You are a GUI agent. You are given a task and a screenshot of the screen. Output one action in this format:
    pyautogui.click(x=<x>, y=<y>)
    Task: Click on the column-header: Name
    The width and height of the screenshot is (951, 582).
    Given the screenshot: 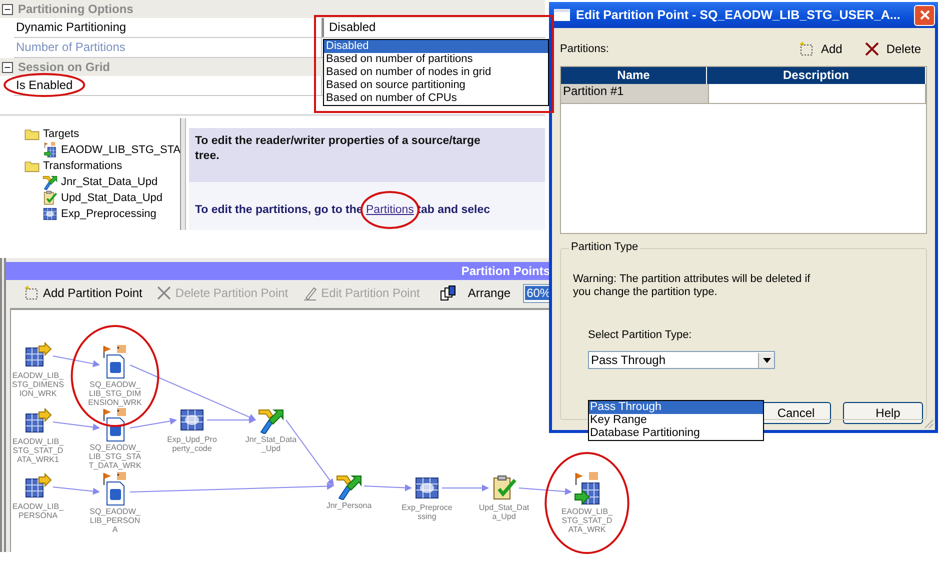 What is the action you would take?
    pyautogui.click(x=634, y=75)
    